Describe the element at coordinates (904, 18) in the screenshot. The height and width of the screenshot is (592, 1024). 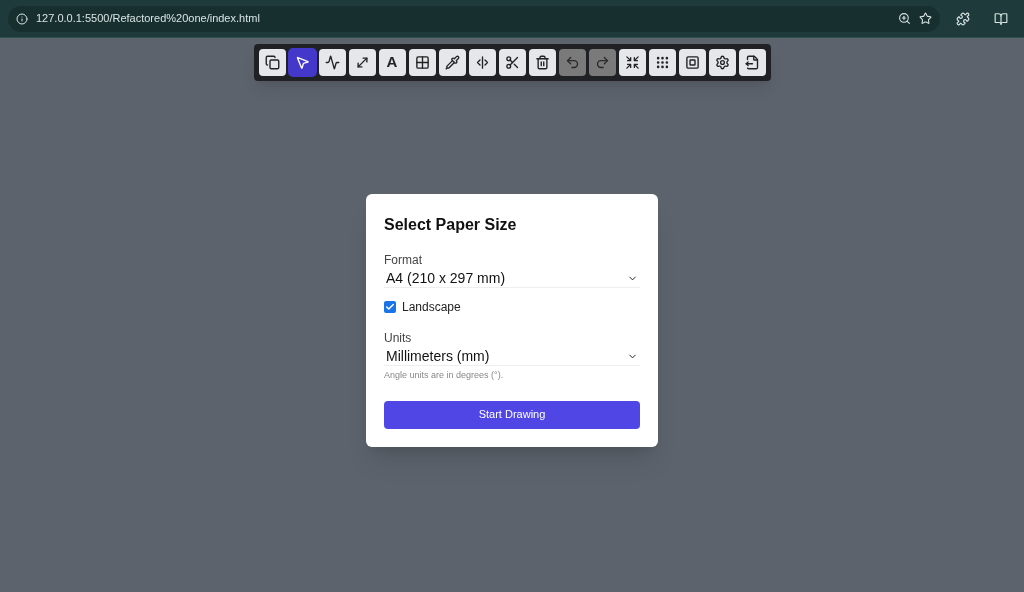
I see `zoom-icon` at that location.